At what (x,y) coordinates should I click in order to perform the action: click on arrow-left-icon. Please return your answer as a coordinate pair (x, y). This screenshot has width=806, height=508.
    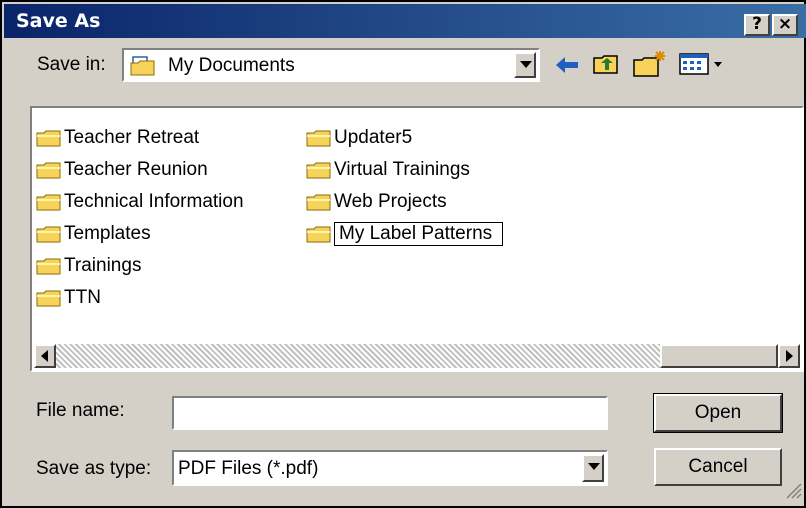
    Looking at the image, I should click on (44, 356).